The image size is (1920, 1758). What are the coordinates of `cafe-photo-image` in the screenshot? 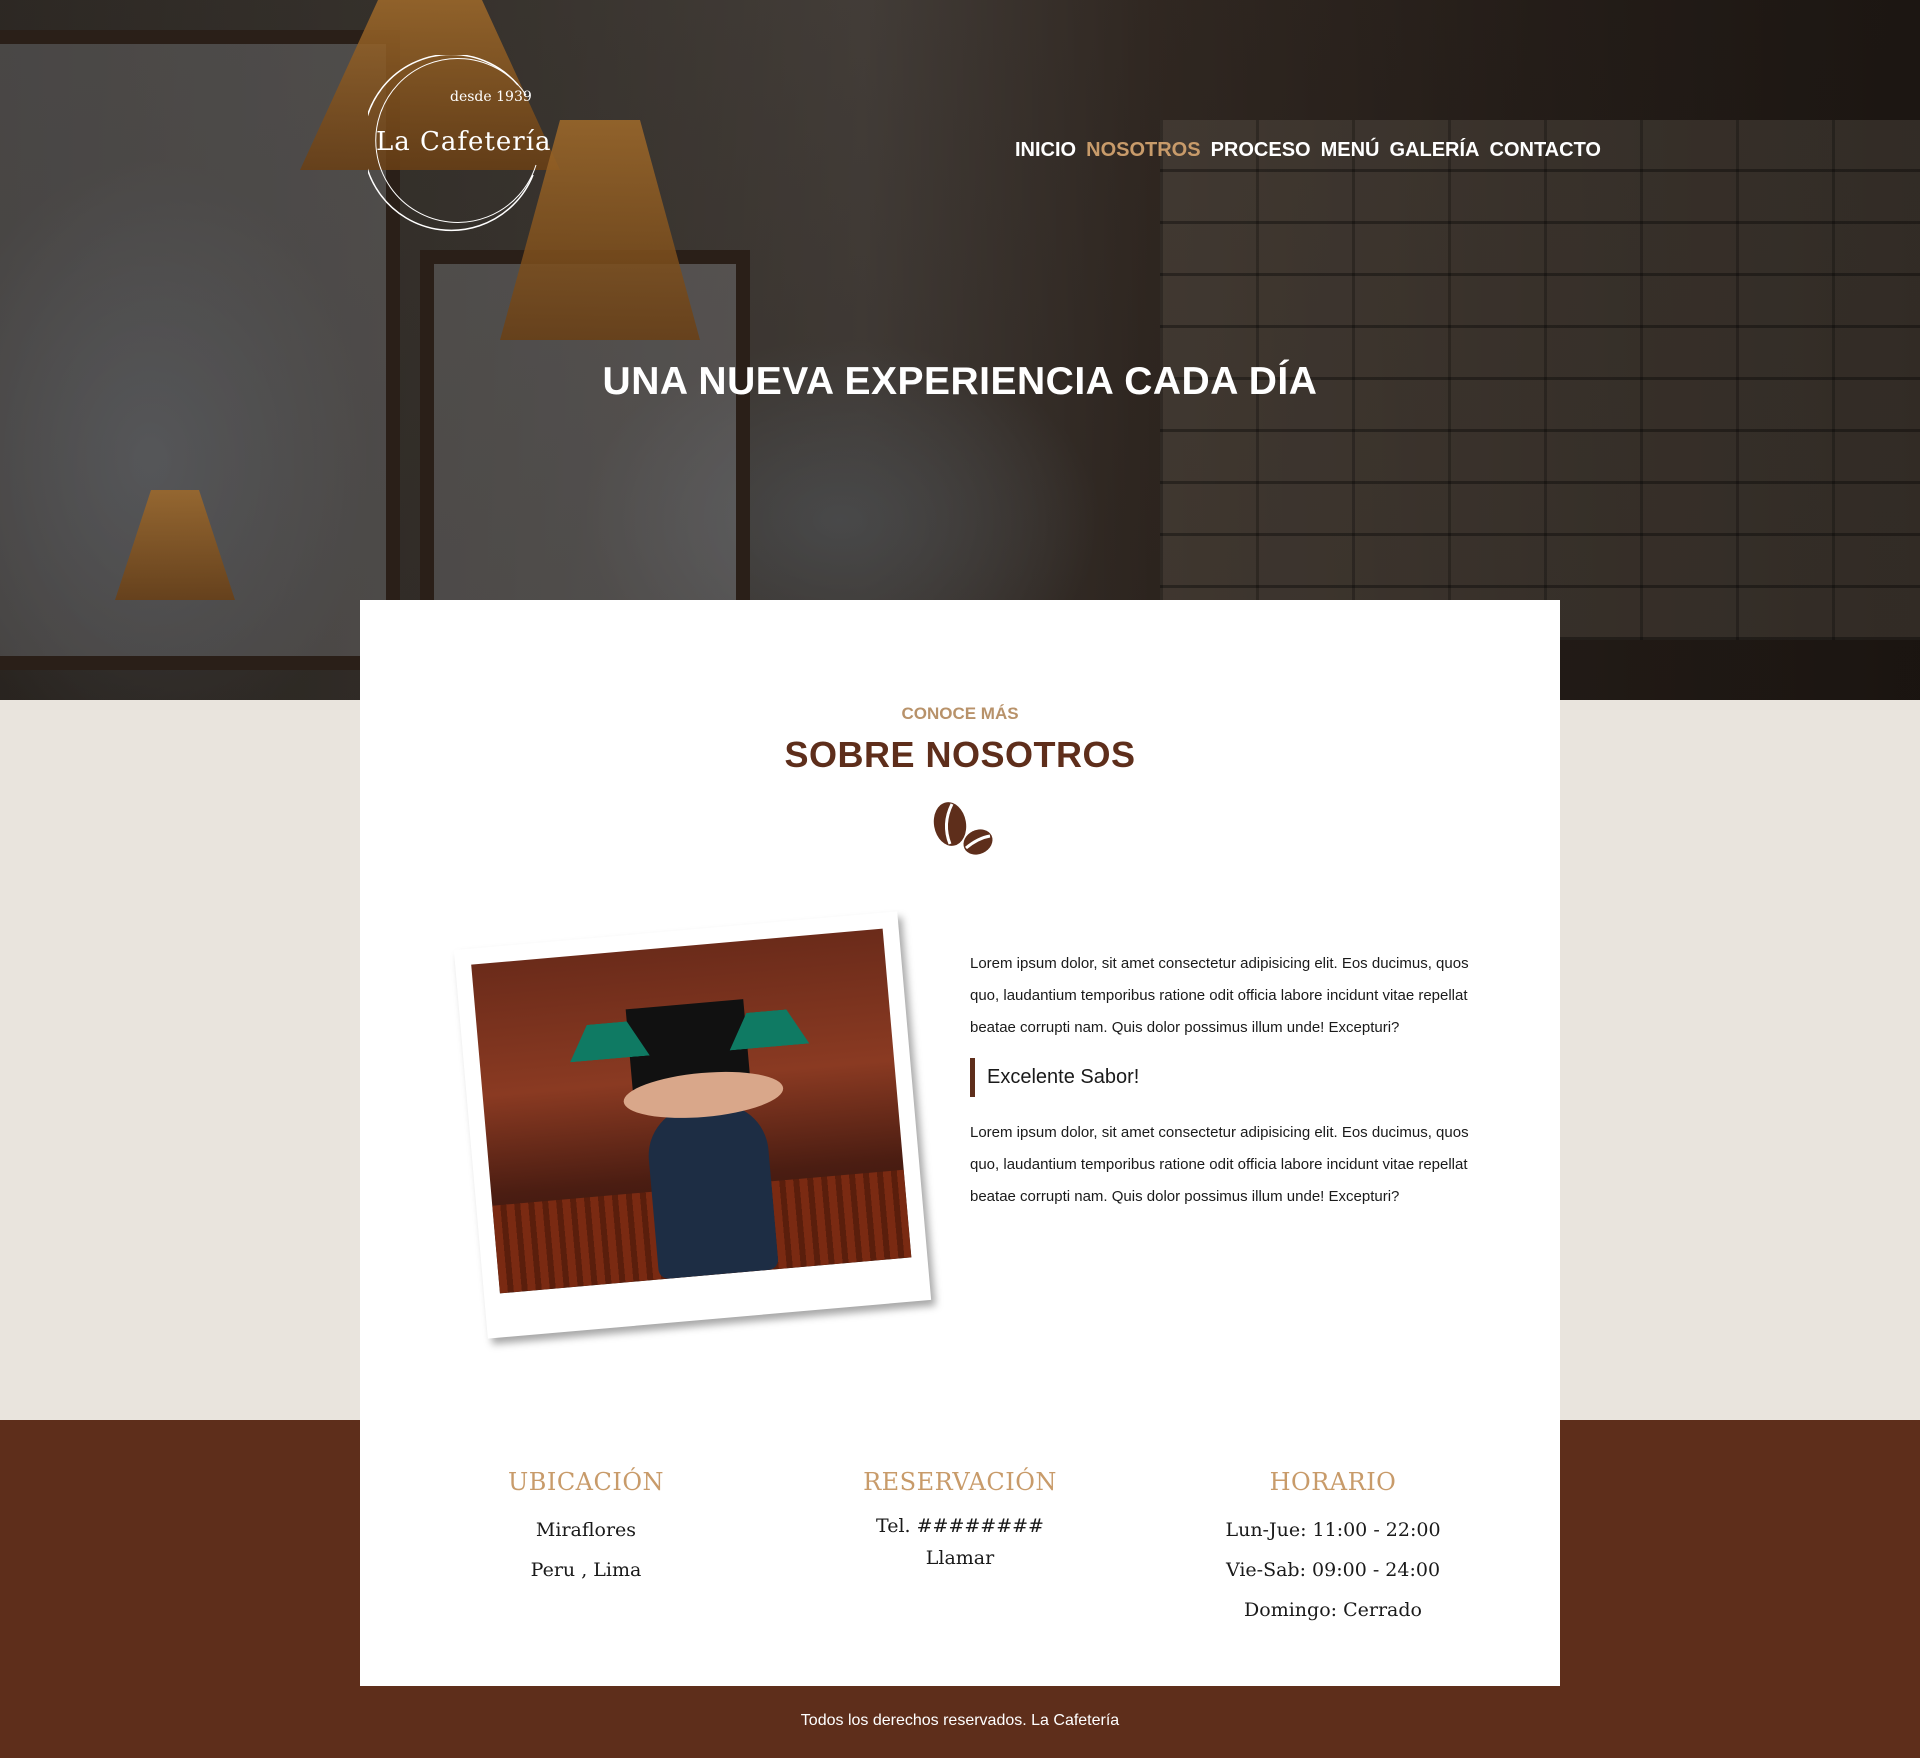 It's located at (691, 1111).